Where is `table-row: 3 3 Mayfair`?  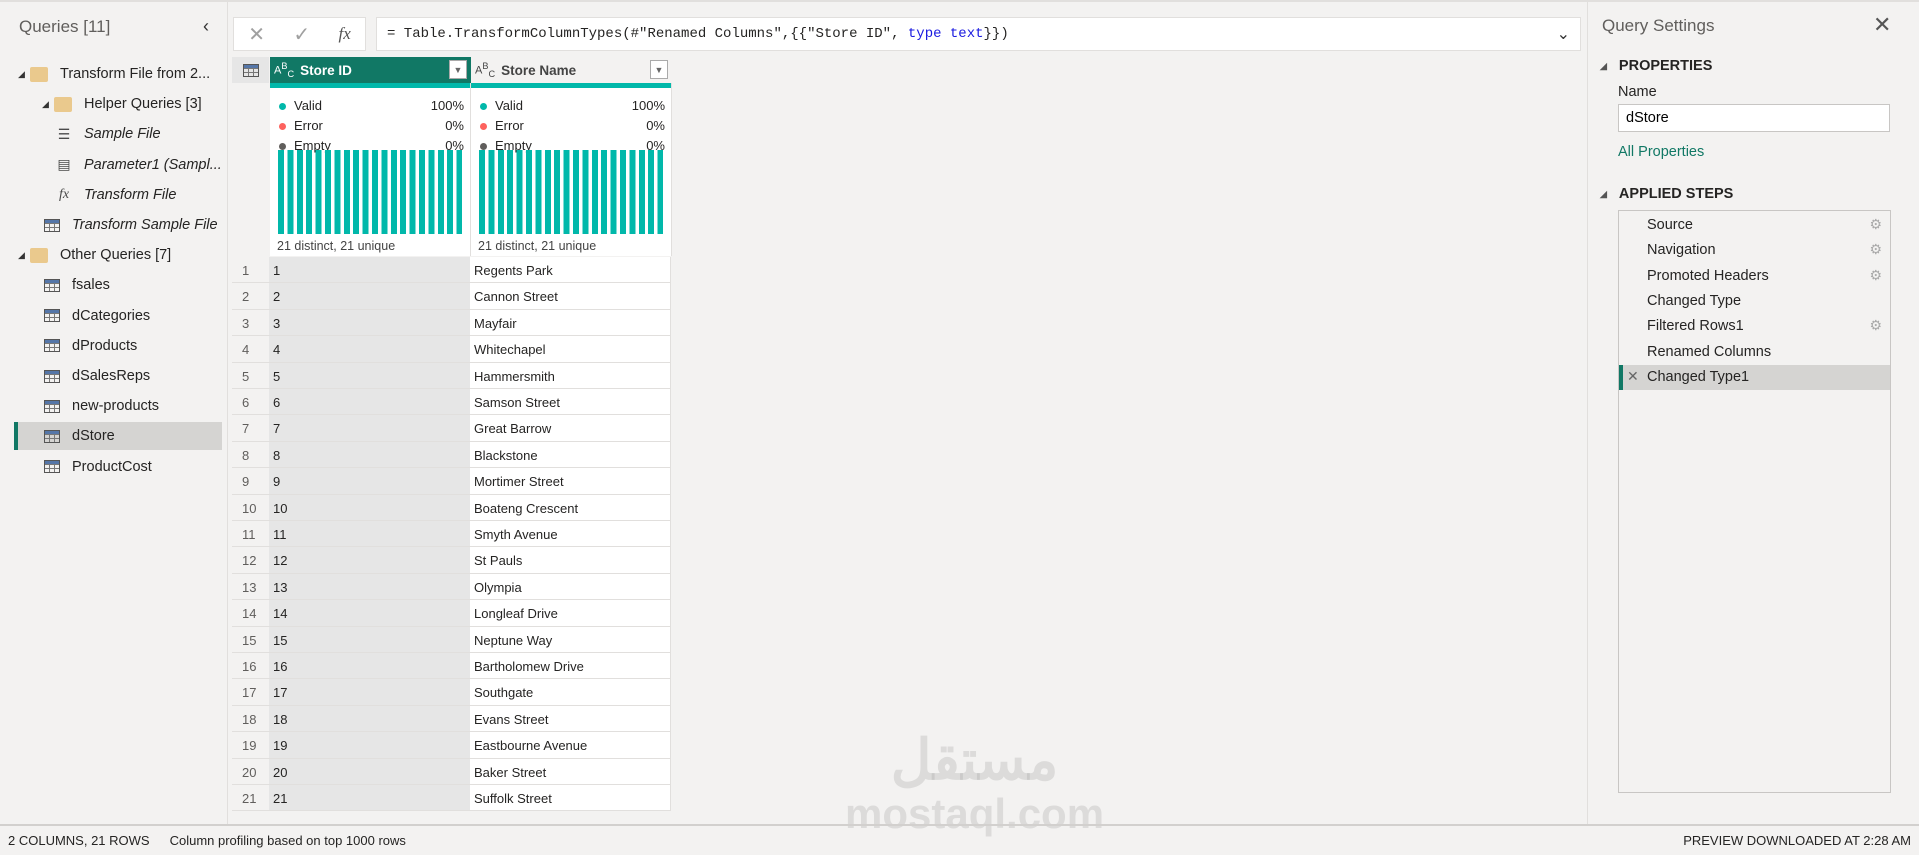 table-row: 3 3 Mayfair is located at coordinates (451, 323).